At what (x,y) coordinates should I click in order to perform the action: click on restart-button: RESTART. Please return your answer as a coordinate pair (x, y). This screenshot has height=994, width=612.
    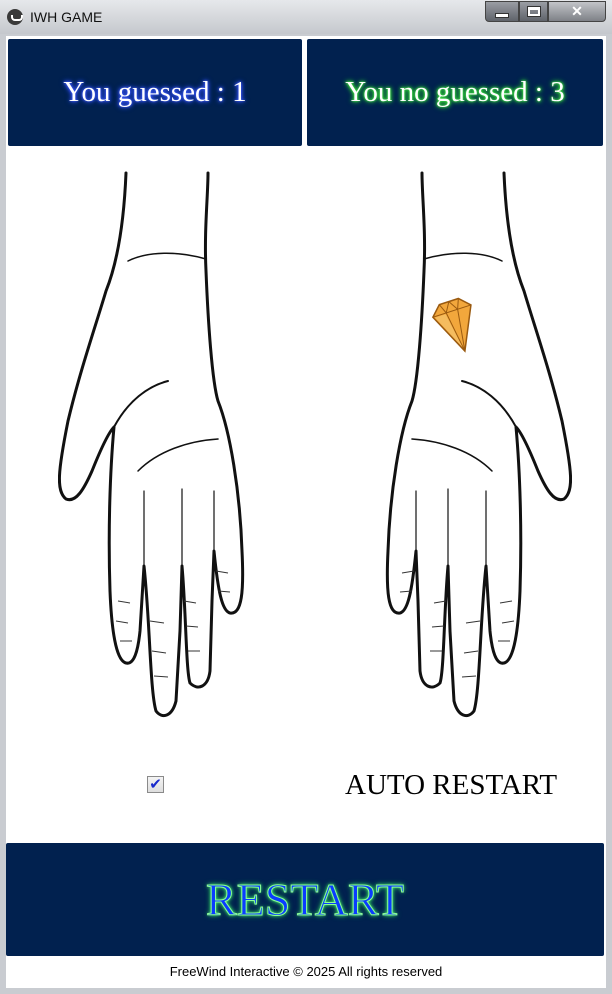
    Looking at the image, I should click on (305, 899).